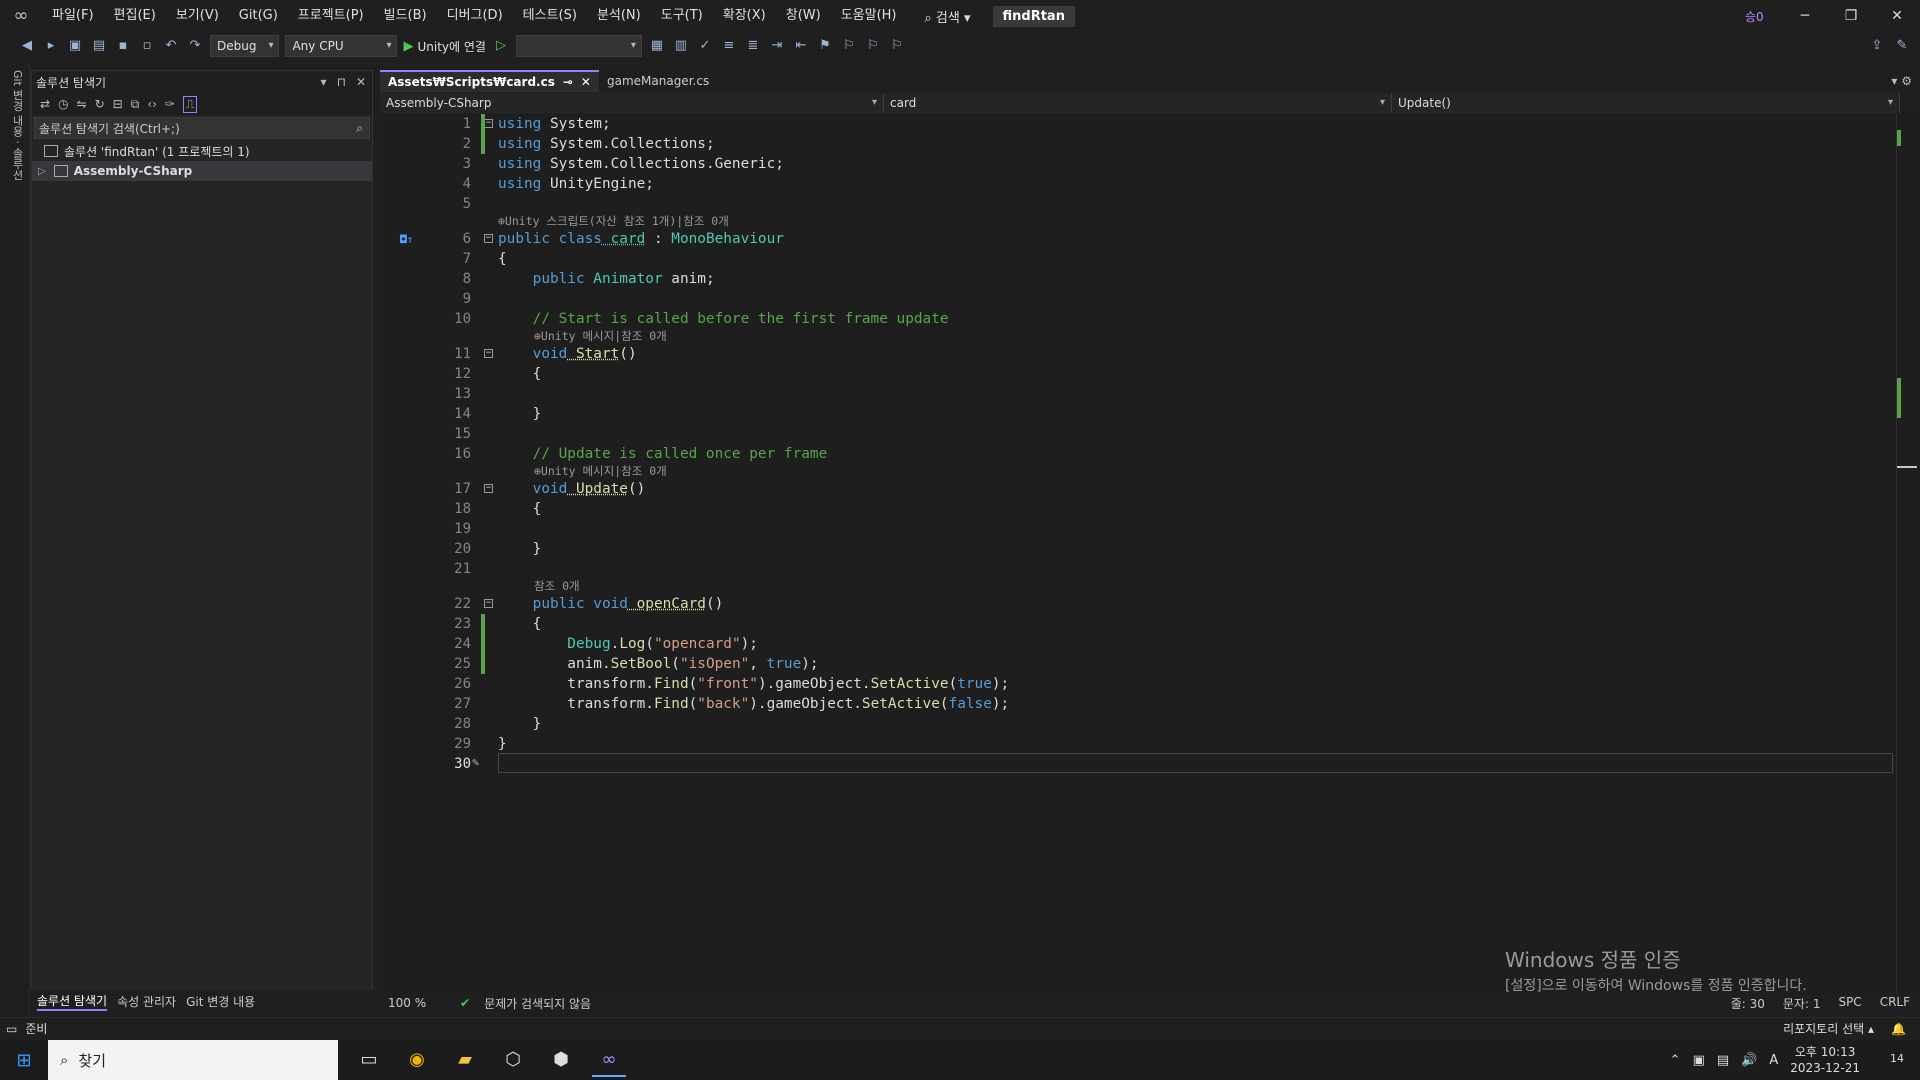 The height and width of the screenshot is (1080, 1920). What do you see at coordinates (501, 46) in the screenshot?
I see `start-without-debugging-icon: ▷` at bounding box center [501, 46].